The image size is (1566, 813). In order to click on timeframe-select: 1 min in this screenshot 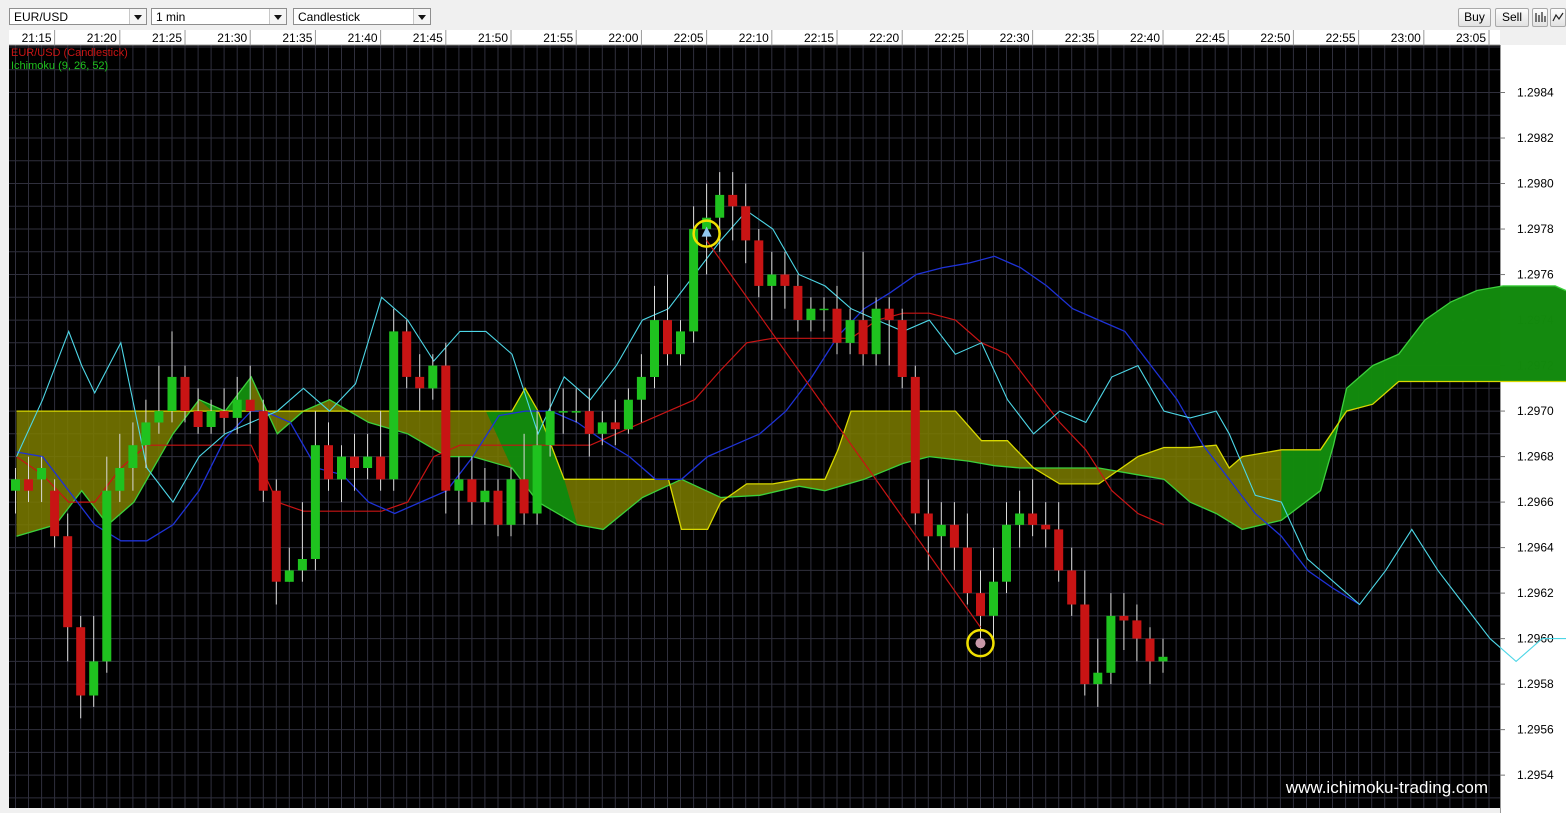, I will do `click(219, 16)`.